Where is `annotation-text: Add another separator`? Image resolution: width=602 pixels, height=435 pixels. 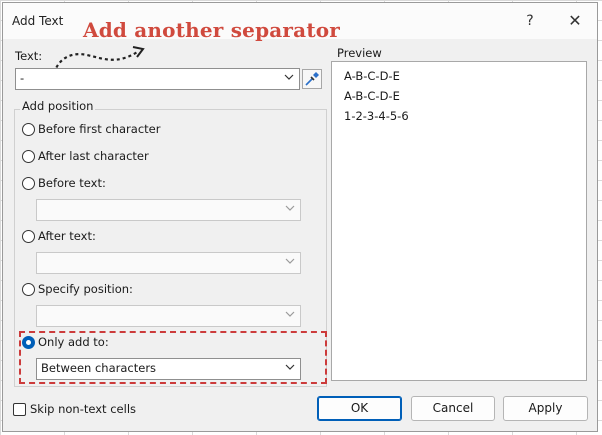 annotation-text: Add another separator is located at coordinates (212, 30).